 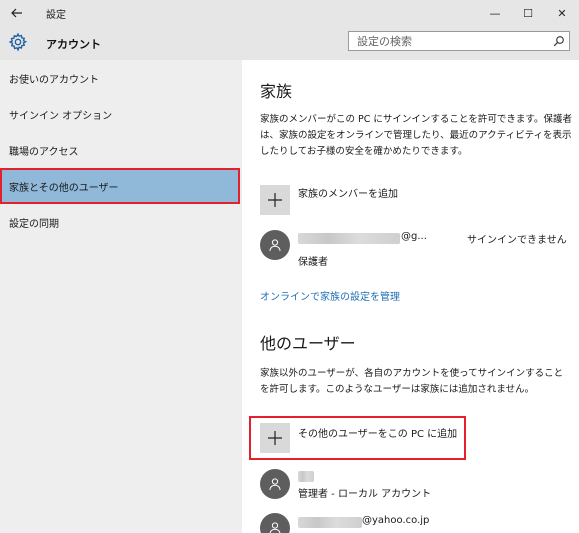 What do you see at coordinates (308, 343) in the screenshot?
I see `other-users-section-title: 他のユーザー` at bounding box center [308, 343].